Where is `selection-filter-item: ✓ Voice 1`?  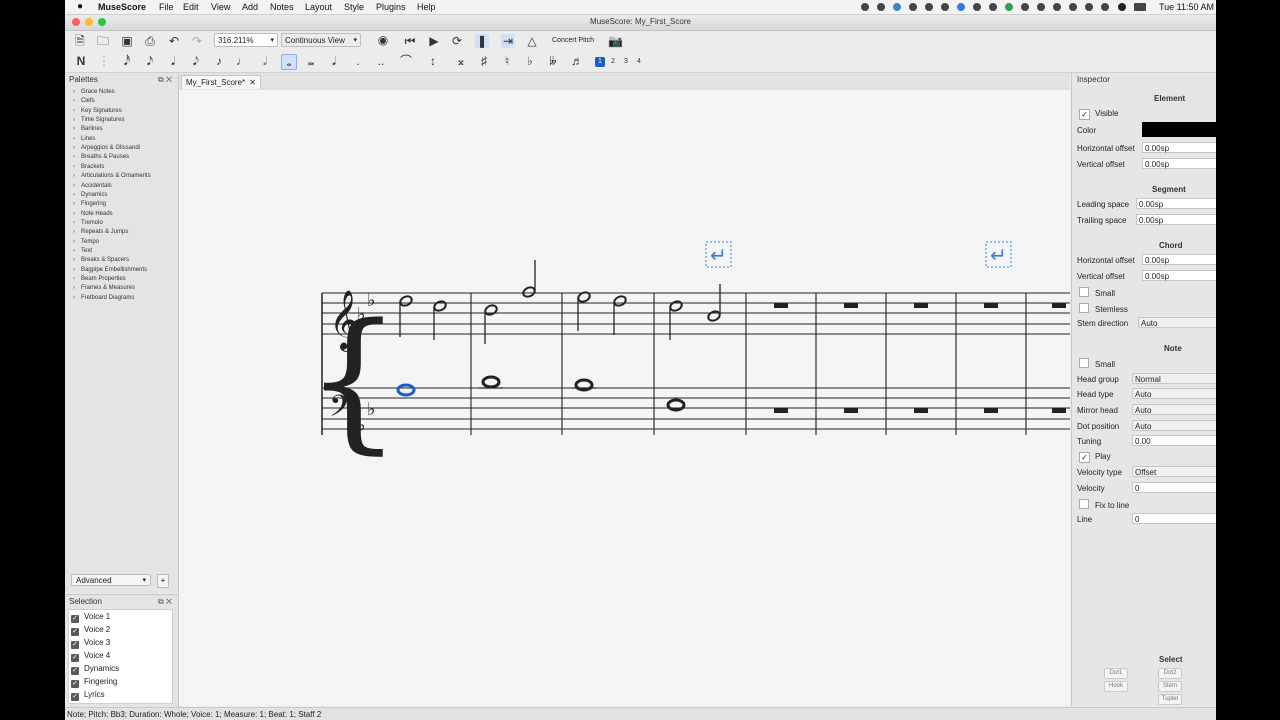 selection-filter-item: ✓ Voice 1 is located at coordinates (90, 617).